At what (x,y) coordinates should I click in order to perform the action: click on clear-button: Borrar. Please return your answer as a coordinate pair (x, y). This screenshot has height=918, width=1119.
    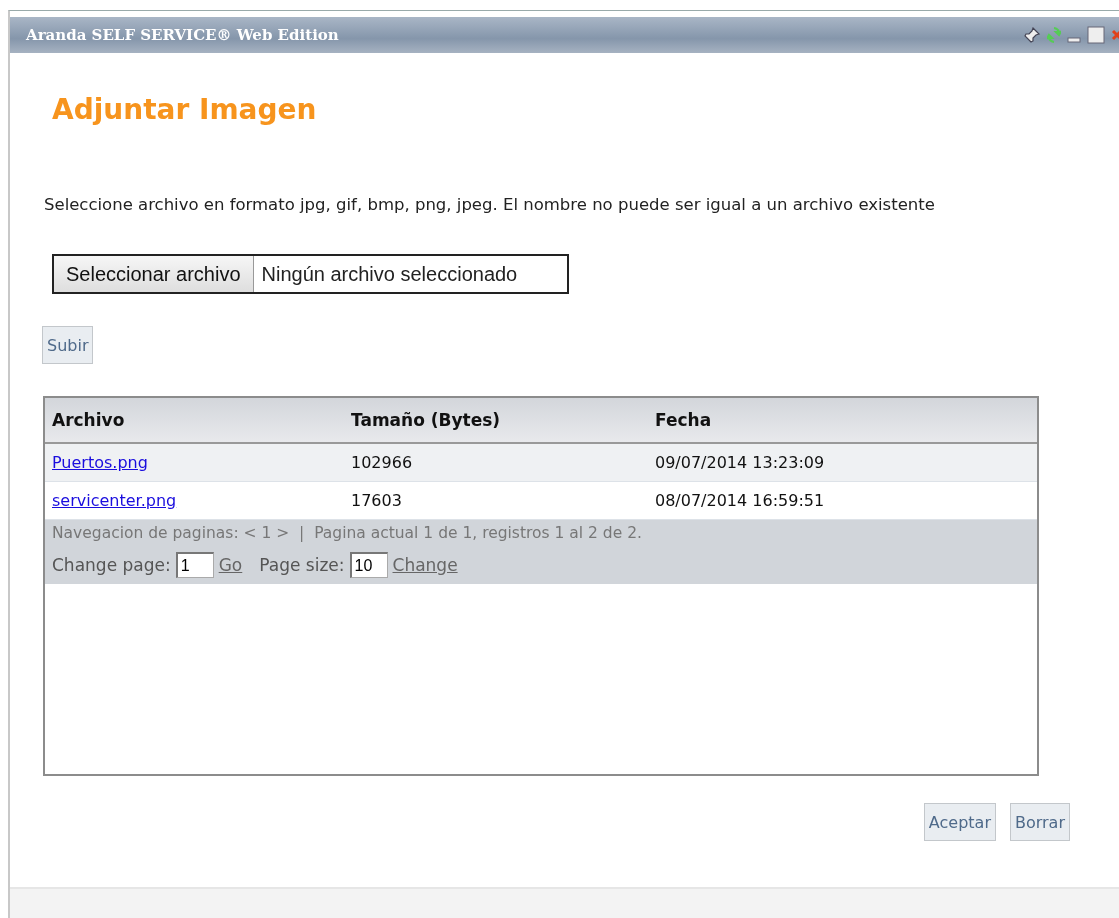
    Looking at the image, I should click on (1039, 822).